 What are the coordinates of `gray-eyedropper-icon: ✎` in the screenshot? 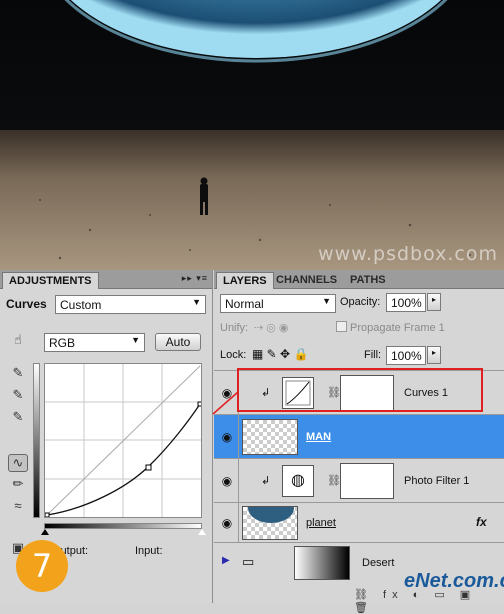 It's located at (18, 396).